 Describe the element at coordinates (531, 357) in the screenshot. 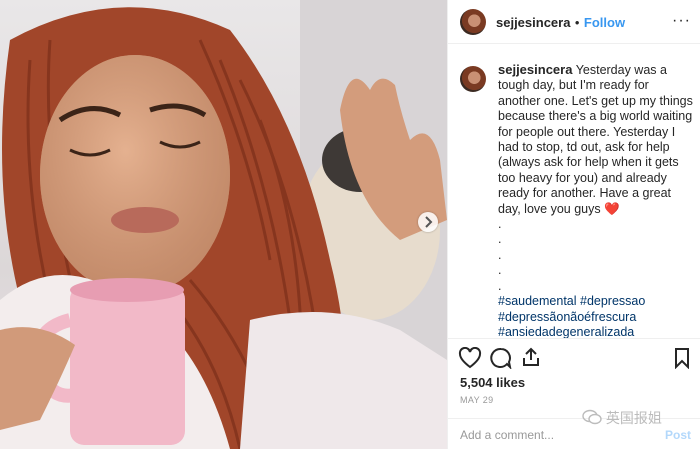

I see `share-upload-icon` at that location.